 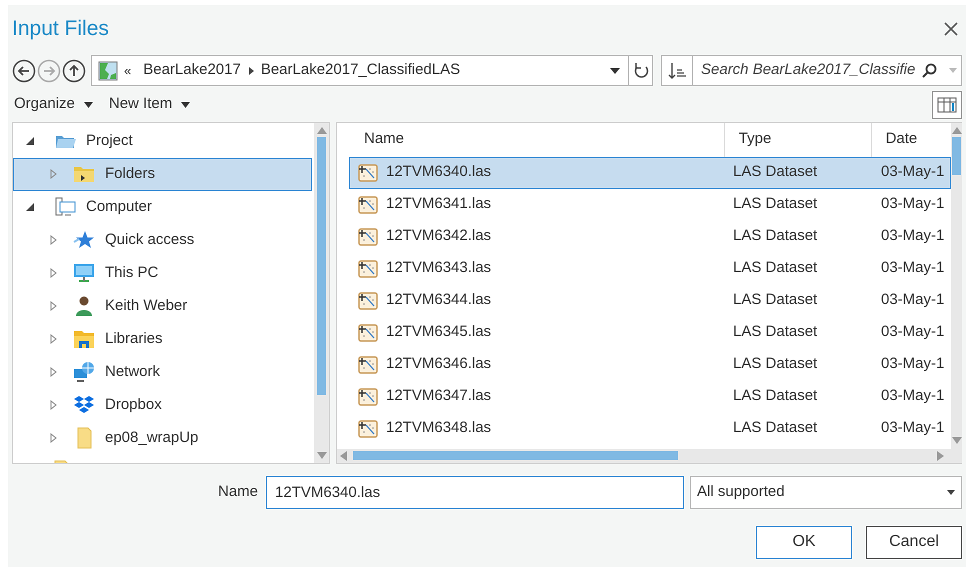 I want to click on back-button, so click(x=24, y=70).